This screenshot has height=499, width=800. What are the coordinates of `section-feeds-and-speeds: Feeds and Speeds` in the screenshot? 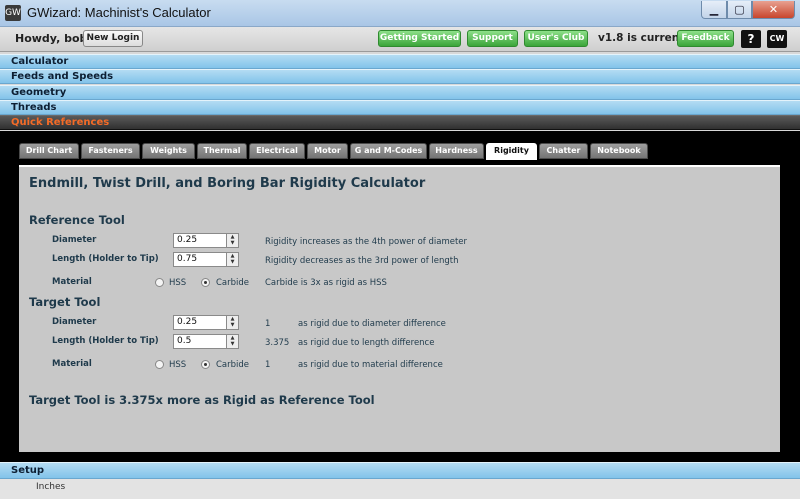 It's located at (400, 76).